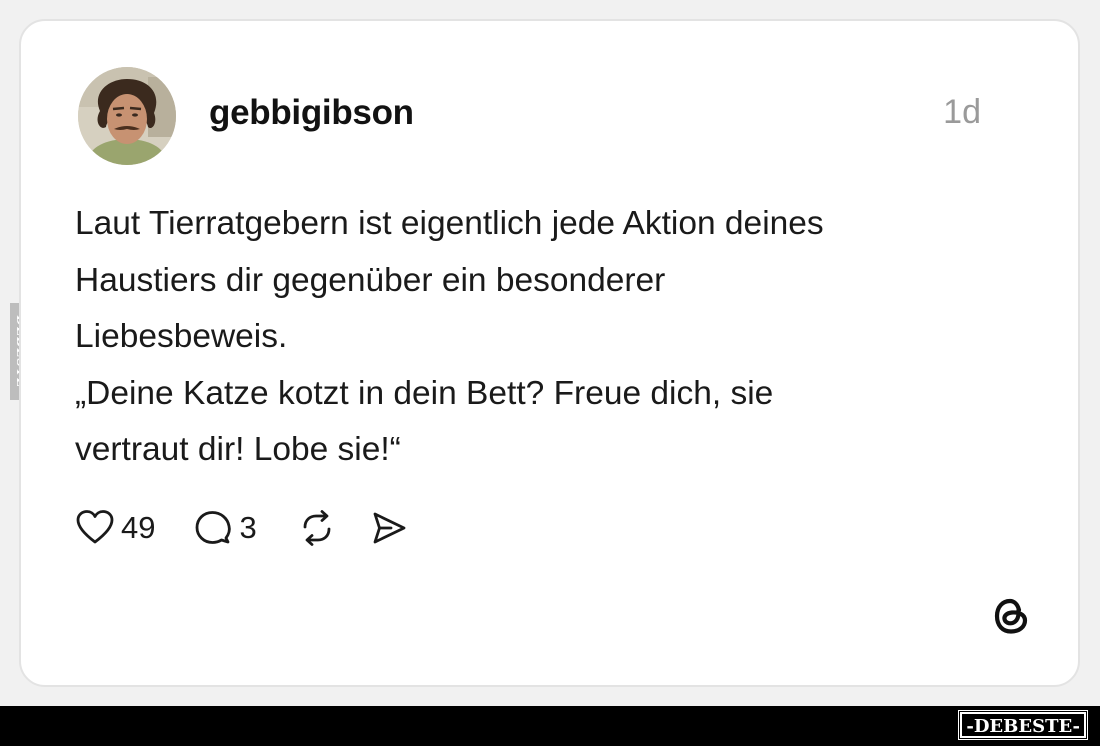 The width and height of the screenshot is (1100, 746). I want to click on like-button: 49, so click(115, 528).